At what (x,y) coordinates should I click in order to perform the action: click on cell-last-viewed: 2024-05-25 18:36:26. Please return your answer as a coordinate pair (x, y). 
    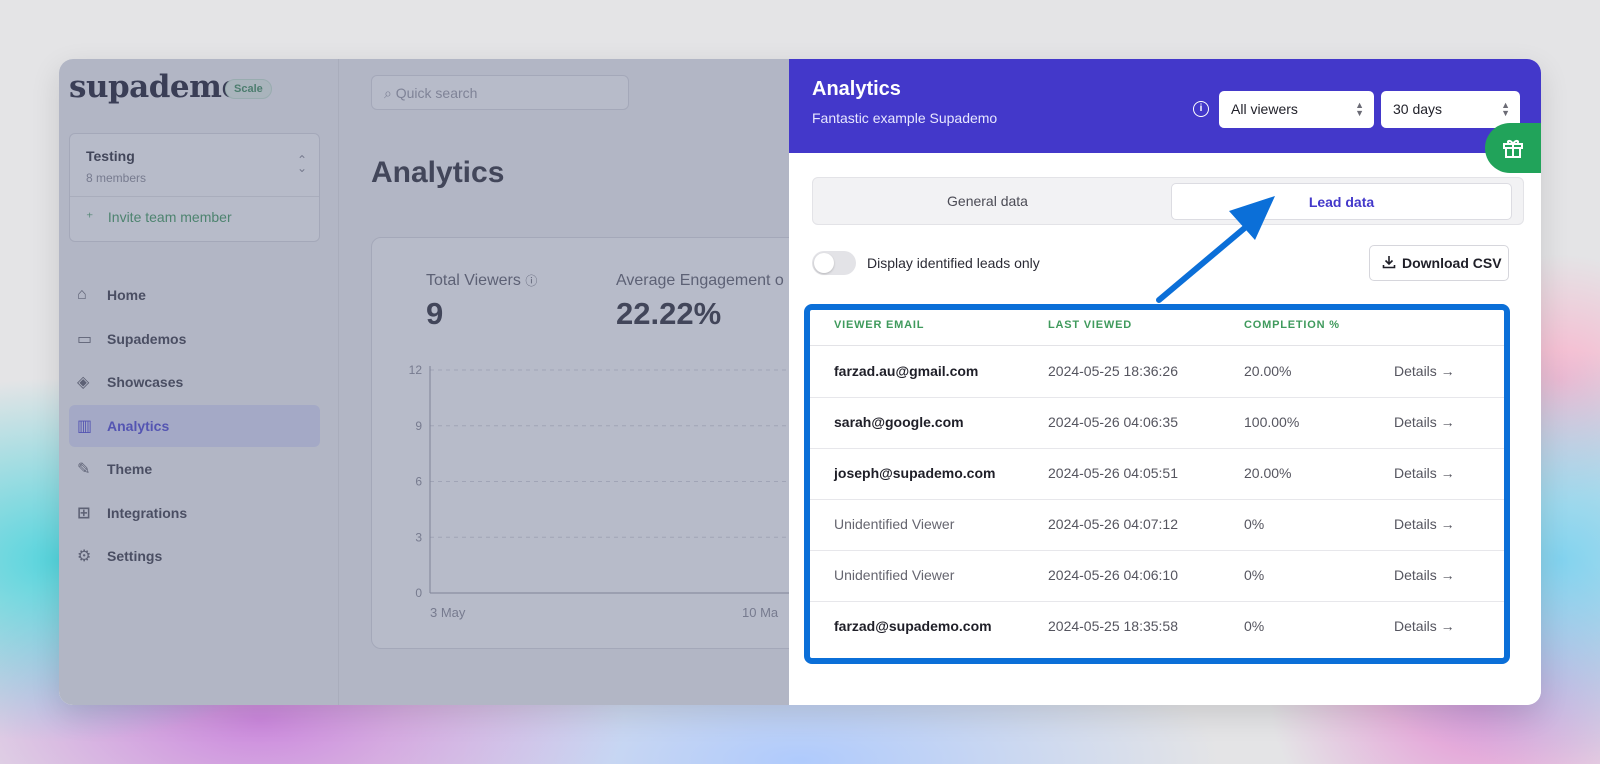
    Looking at the image, I should click on (1113, 371).